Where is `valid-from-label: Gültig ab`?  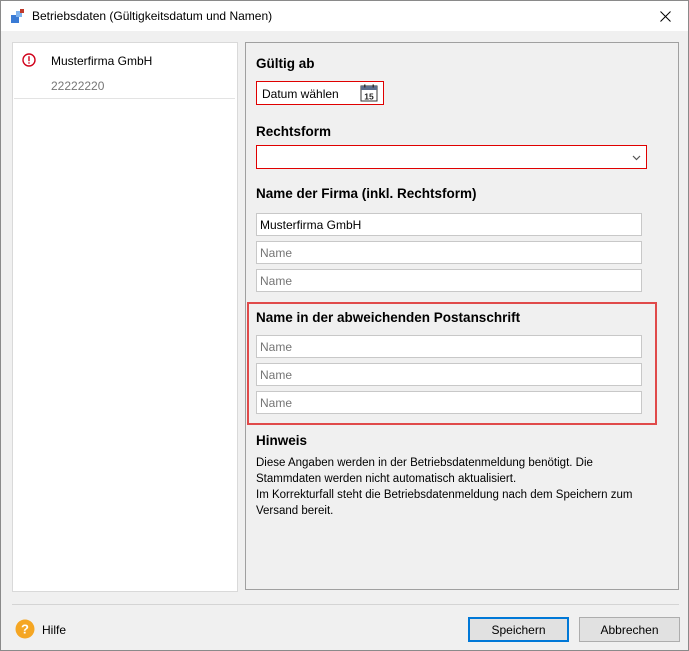 valid-from-label: Gültig ab is located at coordinates (285, 63).